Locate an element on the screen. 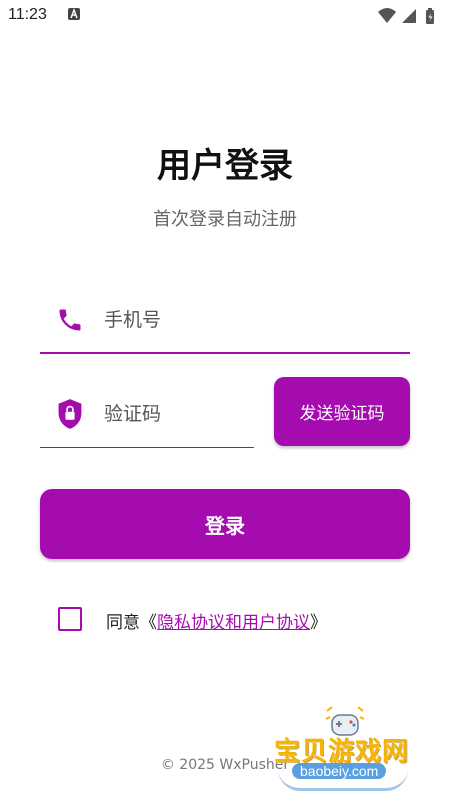  wifi-icon is located at coordinates (387, 15).